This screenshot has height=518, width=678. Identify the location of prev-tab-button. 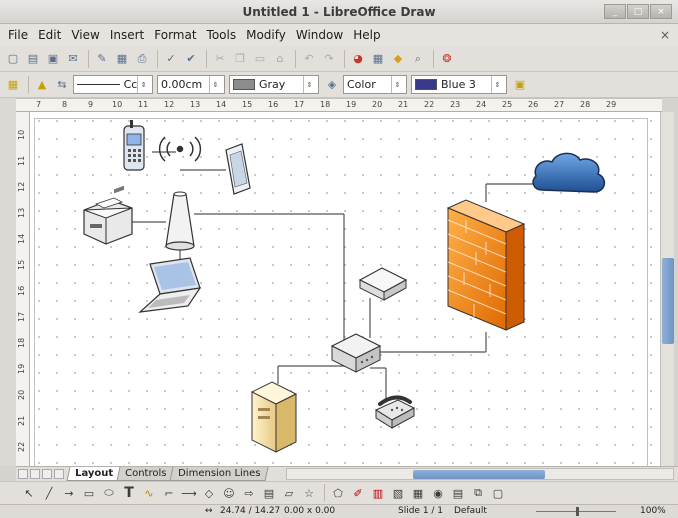
(35, 474).